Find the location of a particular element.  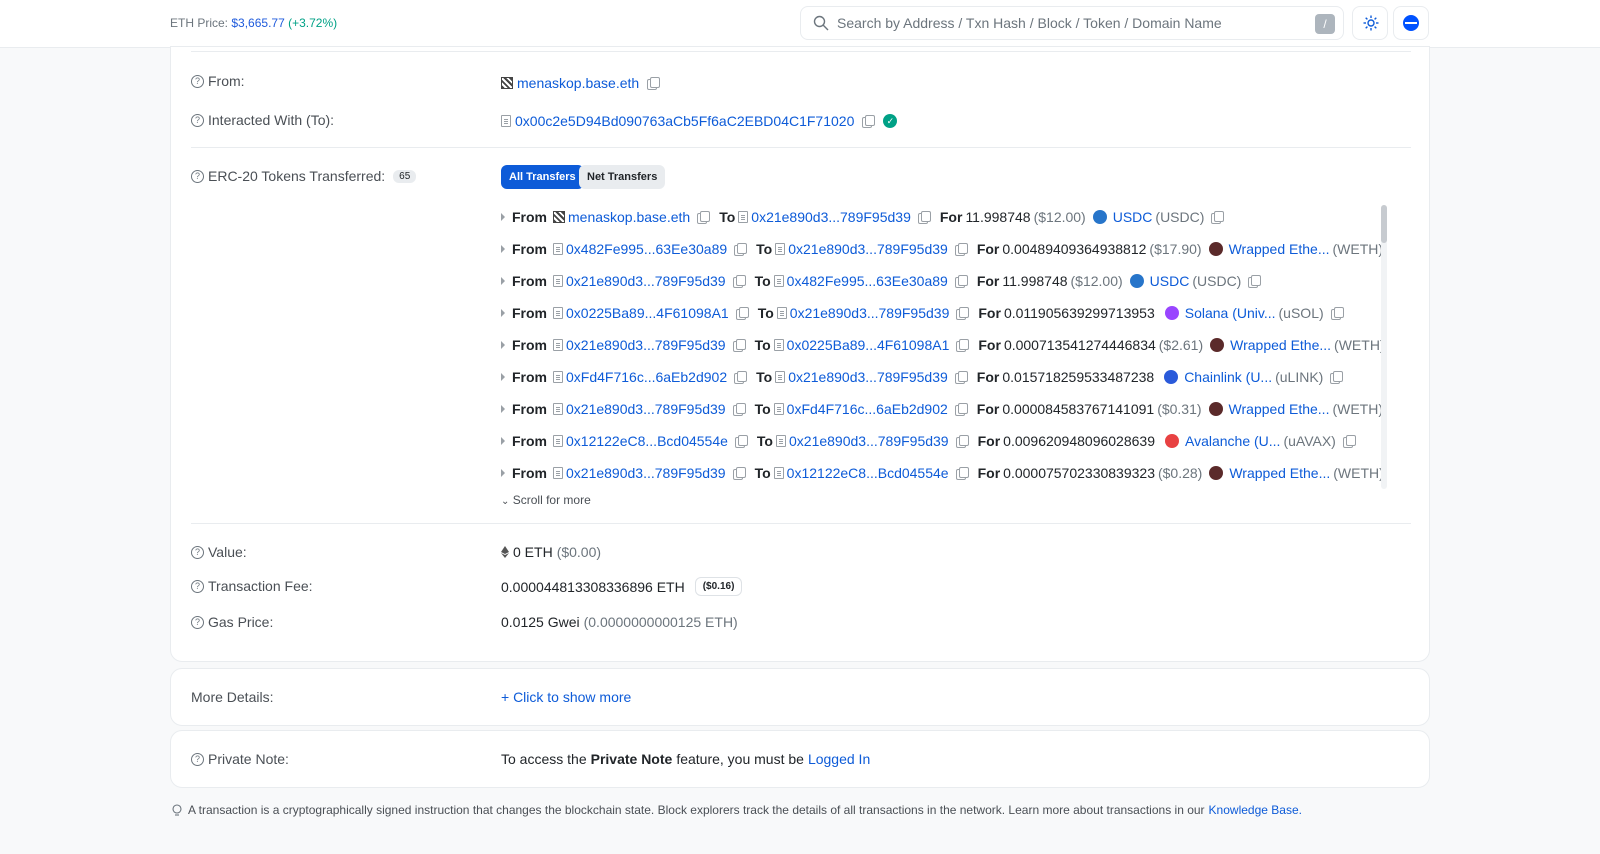

knowledge-base-link: Knowledge Base. is located at coordinates (1255, 810).